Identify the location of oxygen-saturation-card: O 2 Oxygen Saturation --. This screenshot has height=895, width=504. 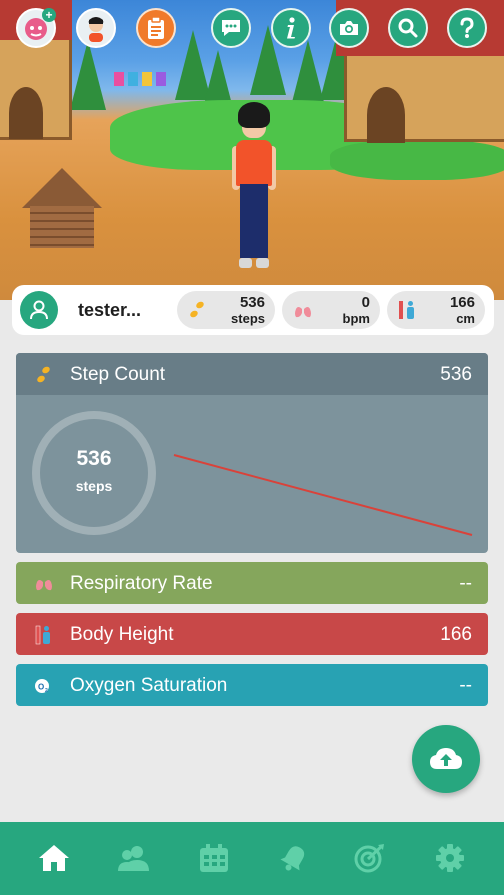
(252, 685).